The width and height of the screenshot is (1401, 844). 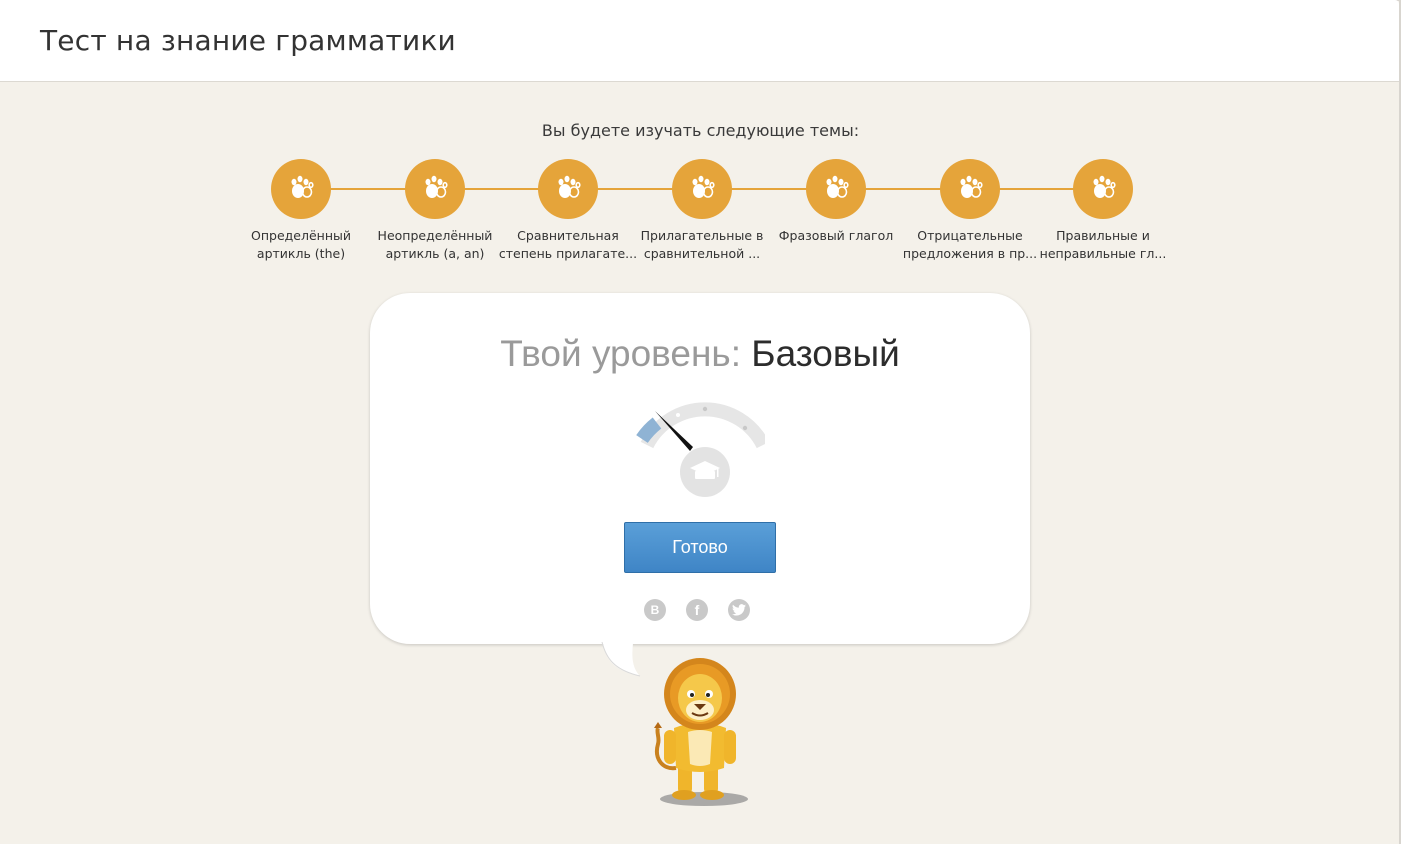 I want to click on topic-item: Определённый артикль (the), so click(x=301, y=211).